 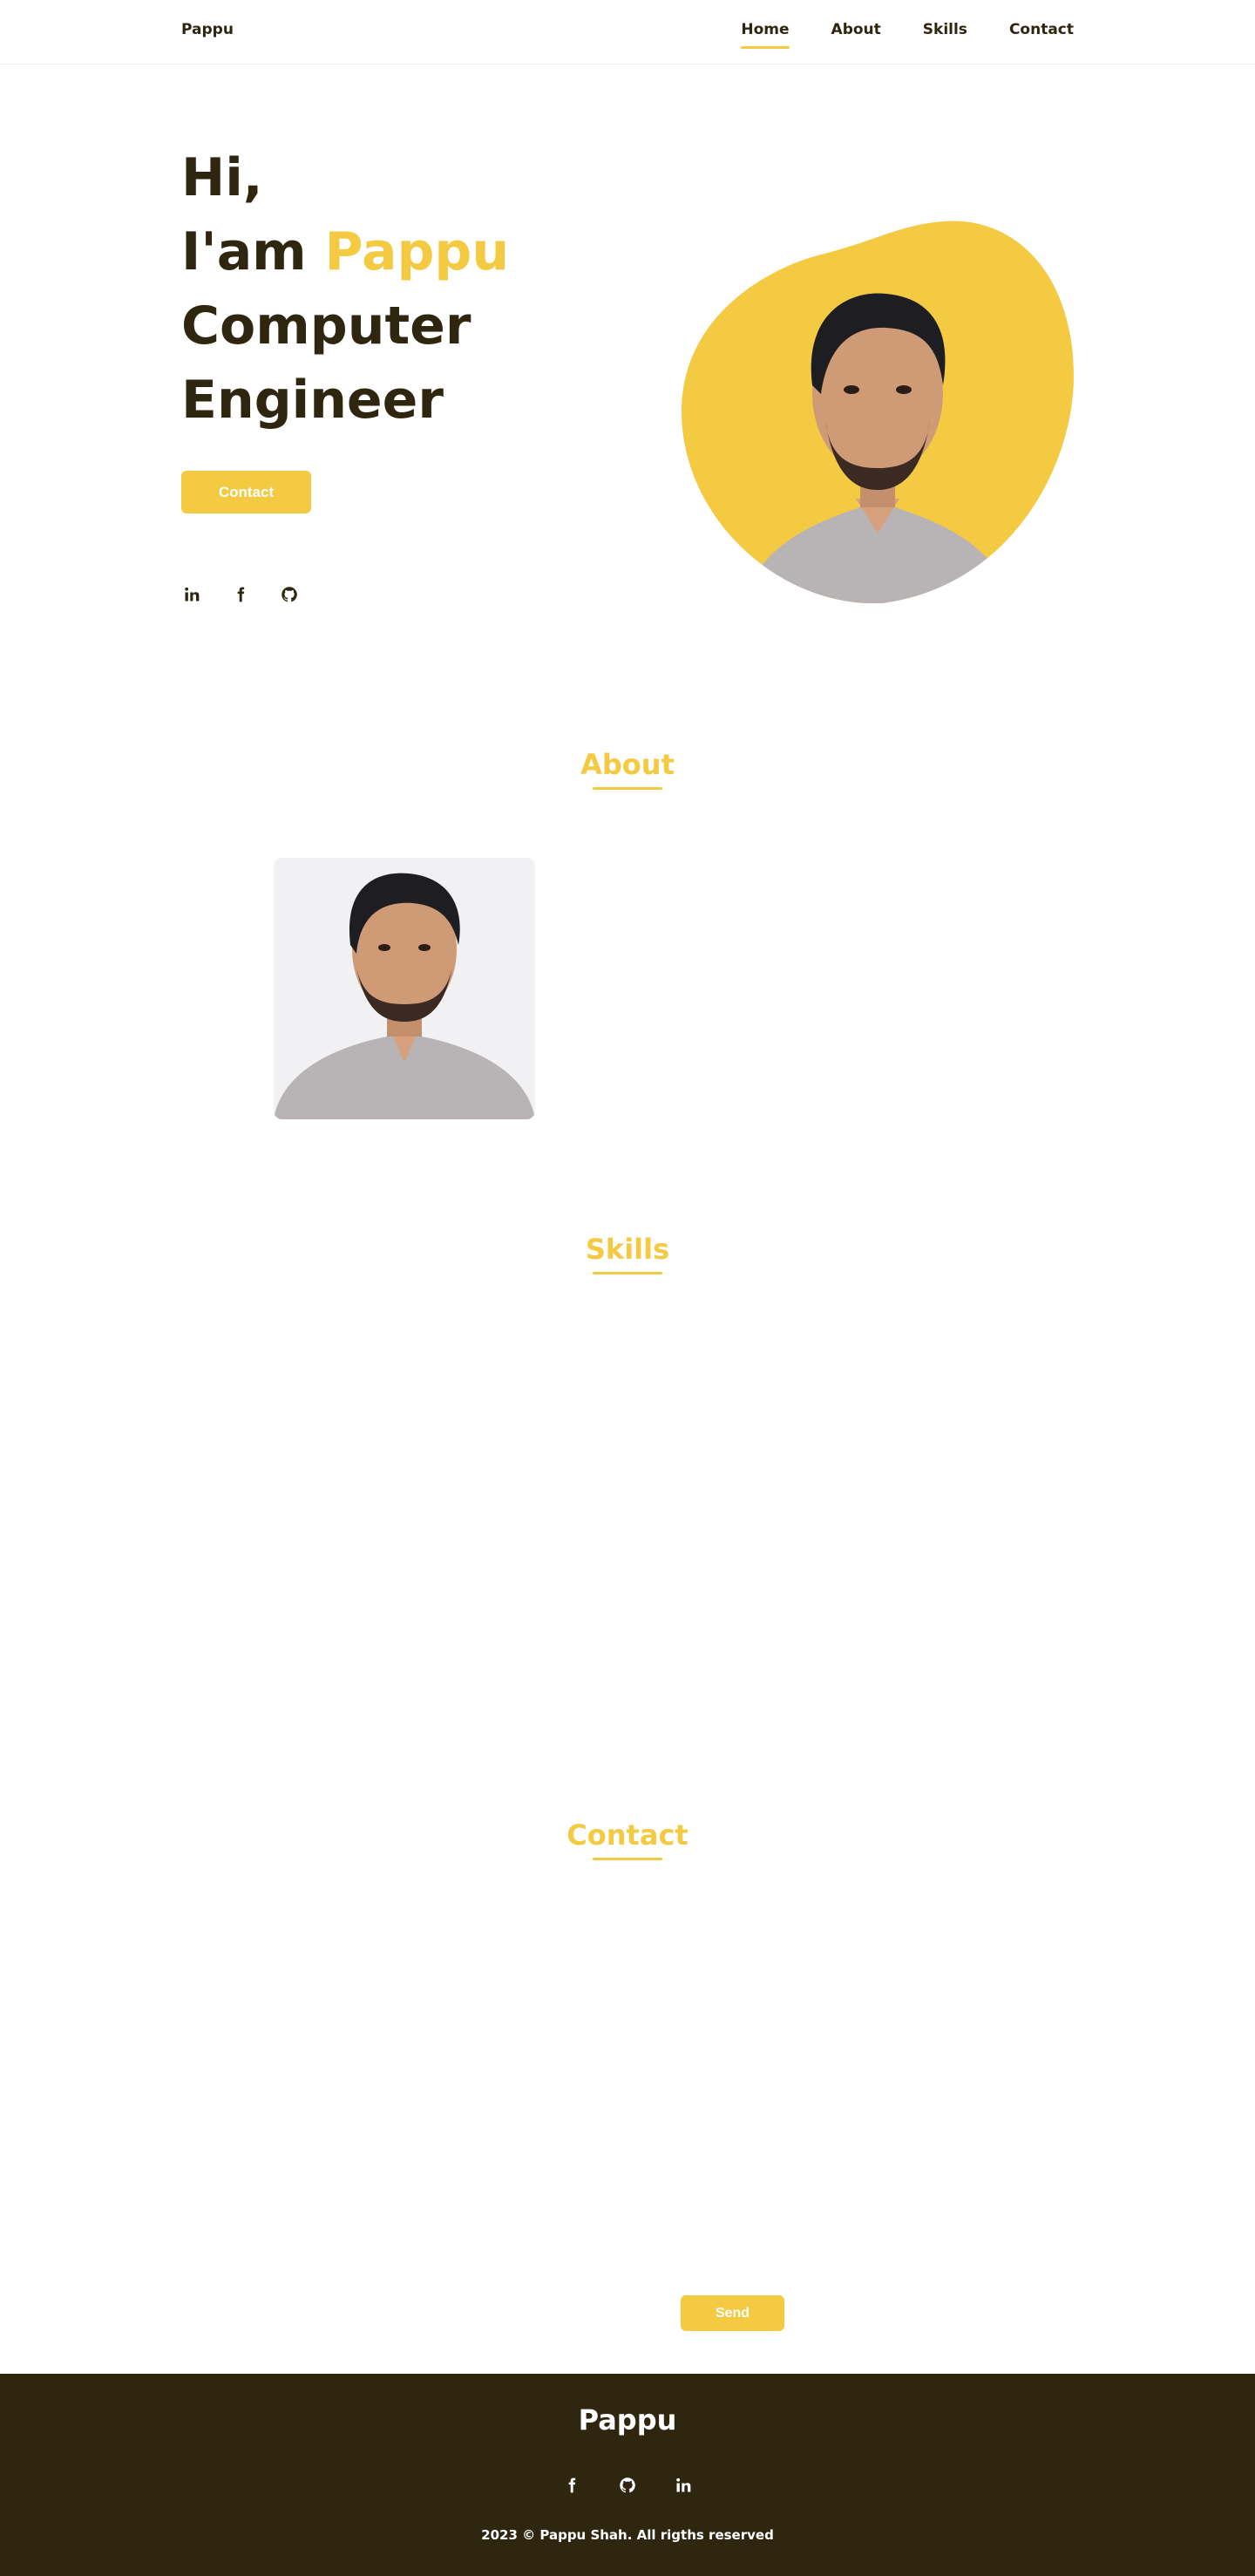 What do you see at coordinates (908, 35) in the screenshot?
I see `main-nav: Home About Skills Contact` at bounding box center [908, 35].